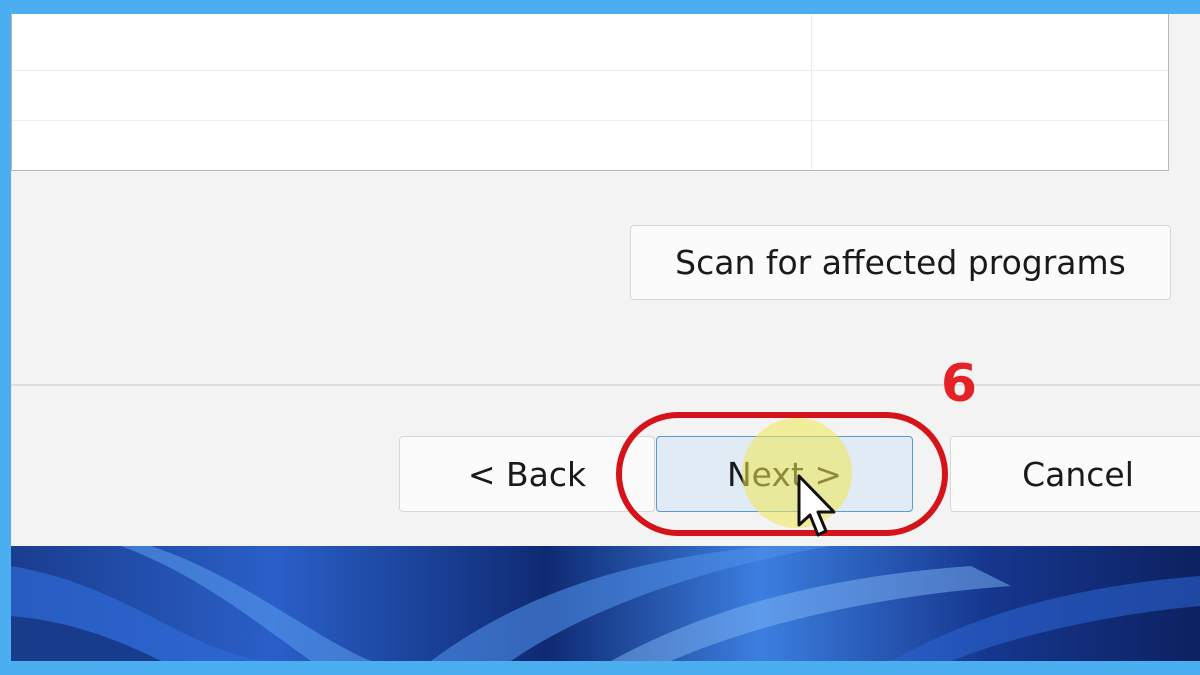  Describe the element at coordinates (811, 92) in the screenshot. I see `column-divider` at that location.